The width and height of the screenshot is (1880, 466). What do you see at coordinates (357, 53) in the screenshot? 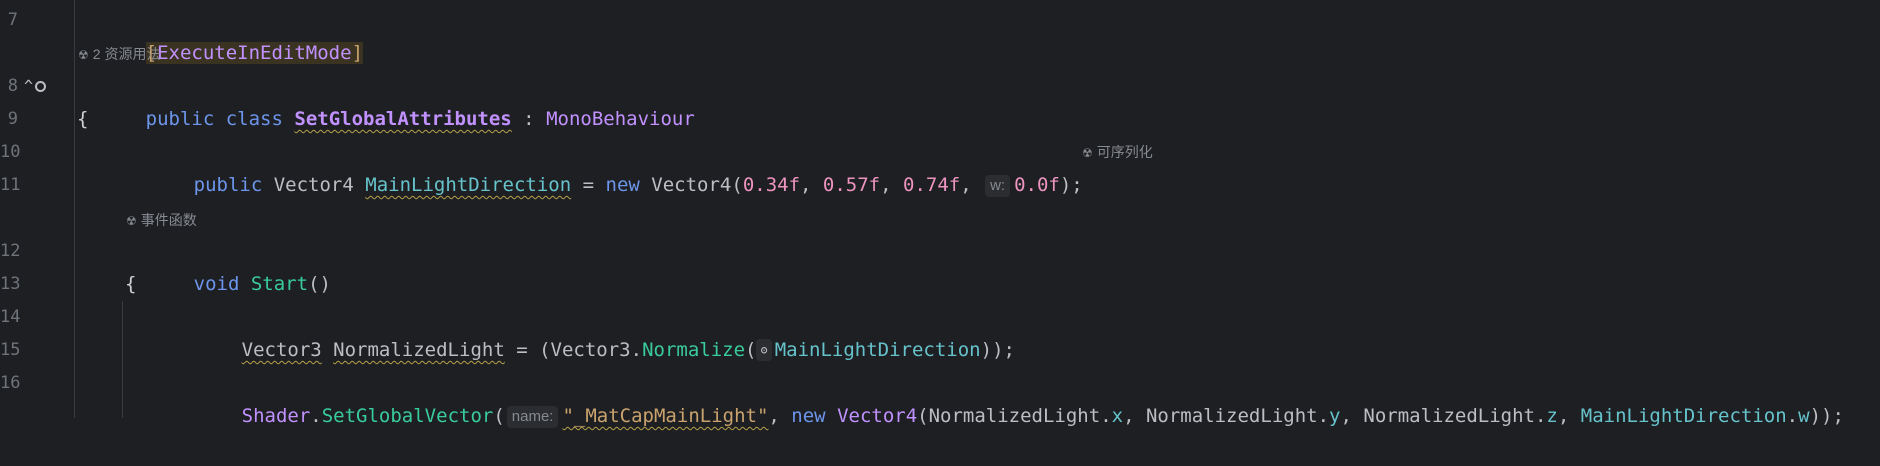
I see `attribute-close-bracket: ]` at bounding box center [357, 53].